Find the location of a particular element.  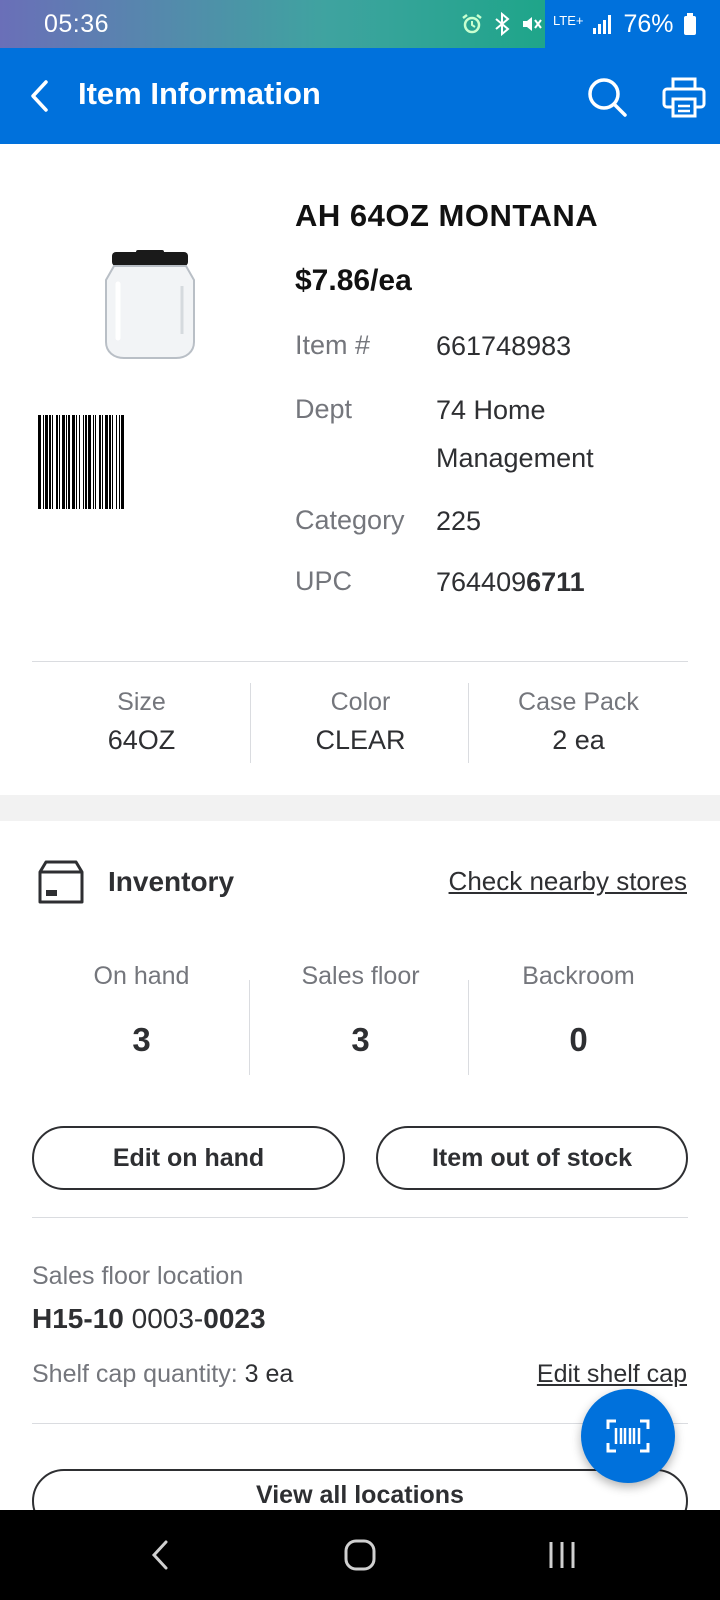

upc-label: UPC is located at coordinates (324, 581).